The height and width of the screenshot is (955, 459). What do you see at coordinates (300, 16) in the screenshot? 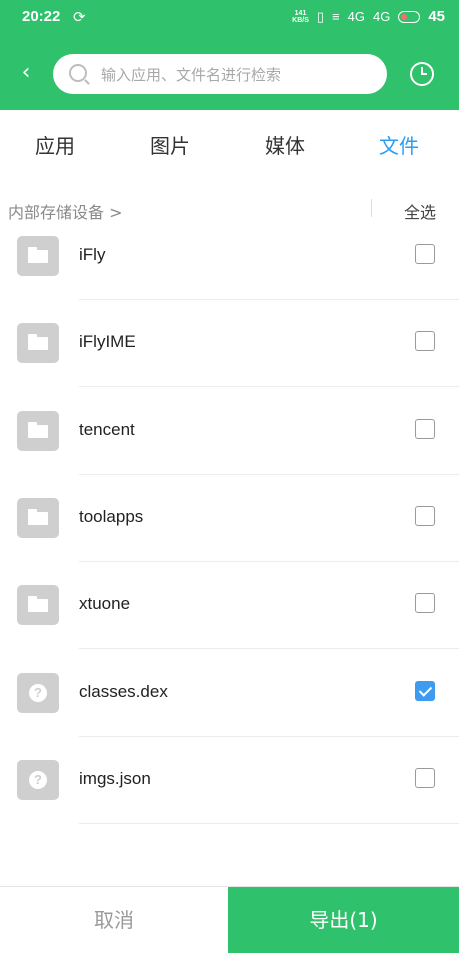
I see `net-speed: 141 KB/S` at bounding box center [300, 16].